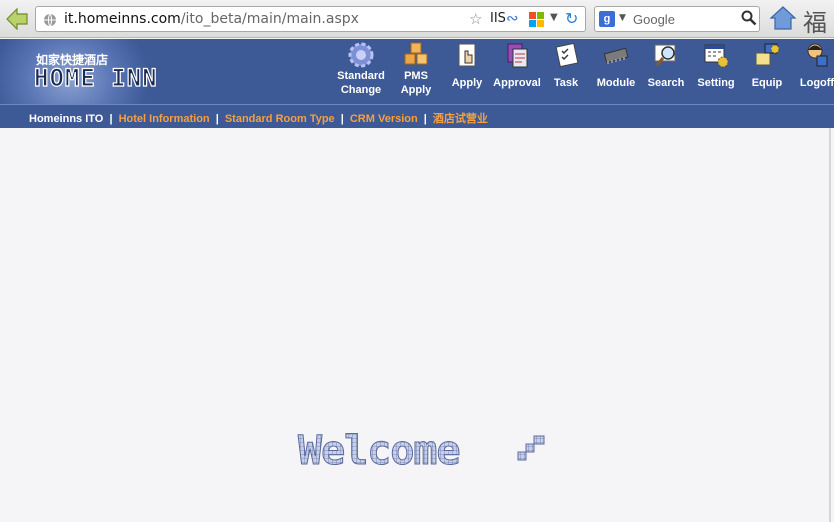 The height and width of the screenshot is (522, 834). Describe the element at coordinates (716, 83) in the screenshot. I see `toolbar-label: Setting` at that location.